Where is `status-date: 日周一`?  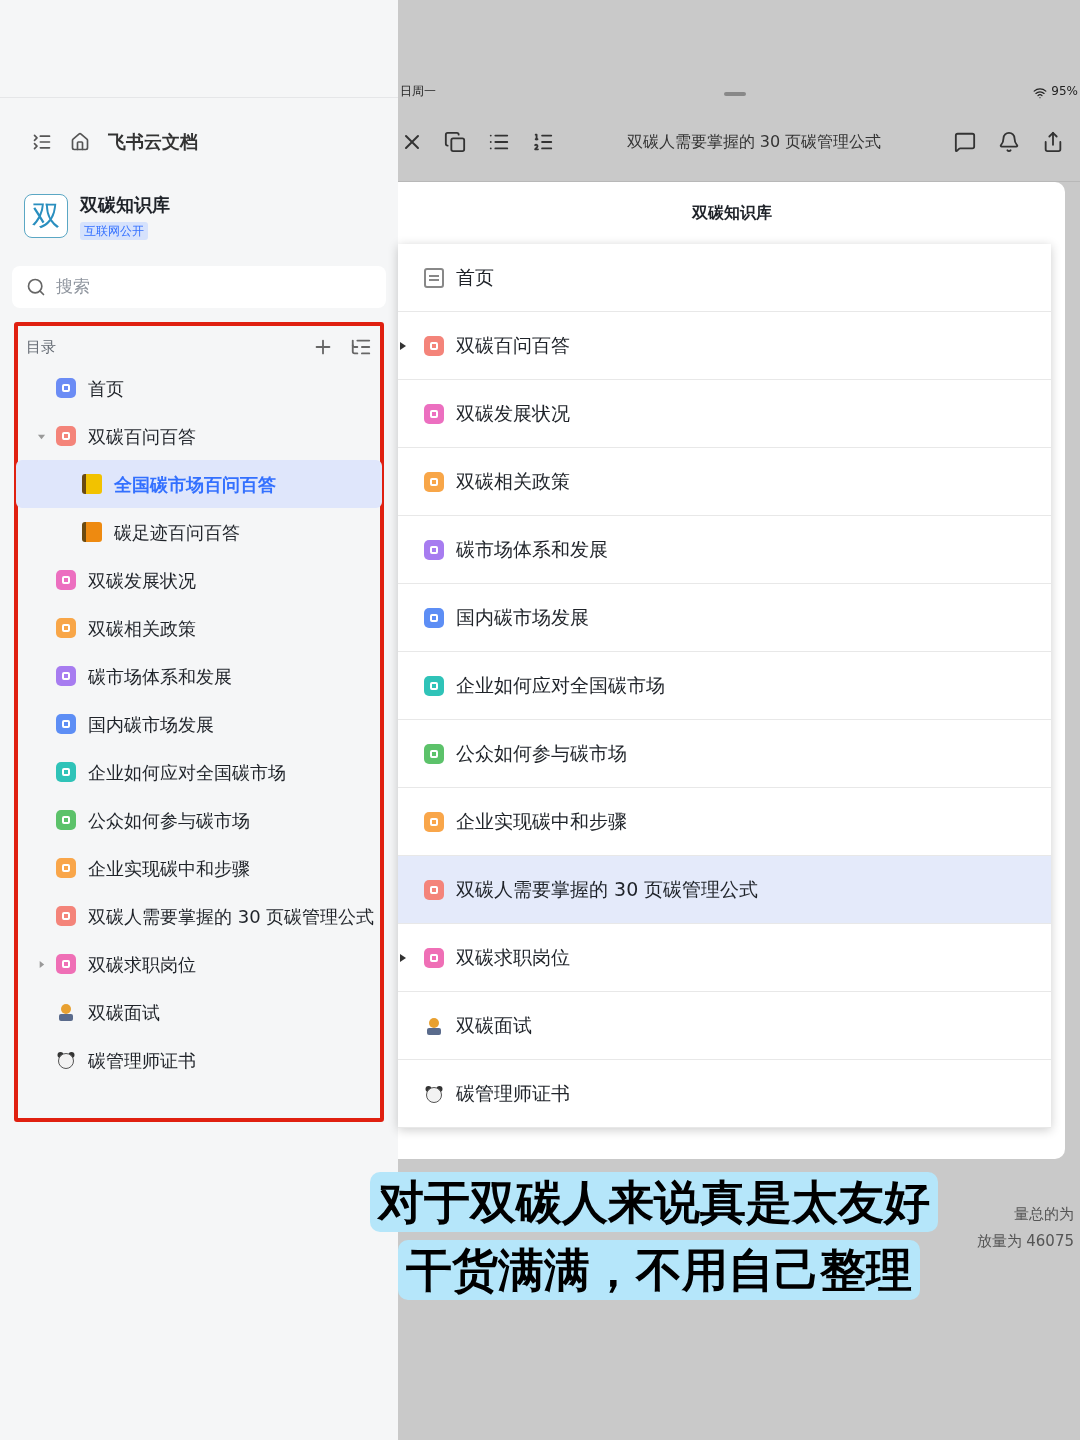
status-date: 日周一 is located at coordinates (418, 91).